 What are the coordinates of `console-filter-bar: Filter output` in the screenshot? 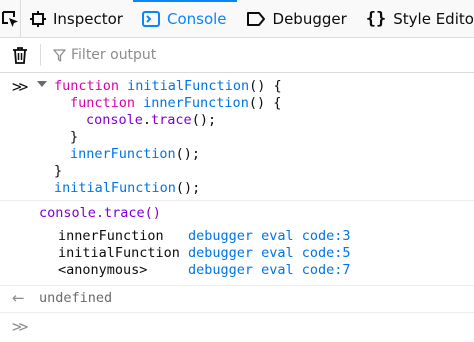 It's located at (237, 55).